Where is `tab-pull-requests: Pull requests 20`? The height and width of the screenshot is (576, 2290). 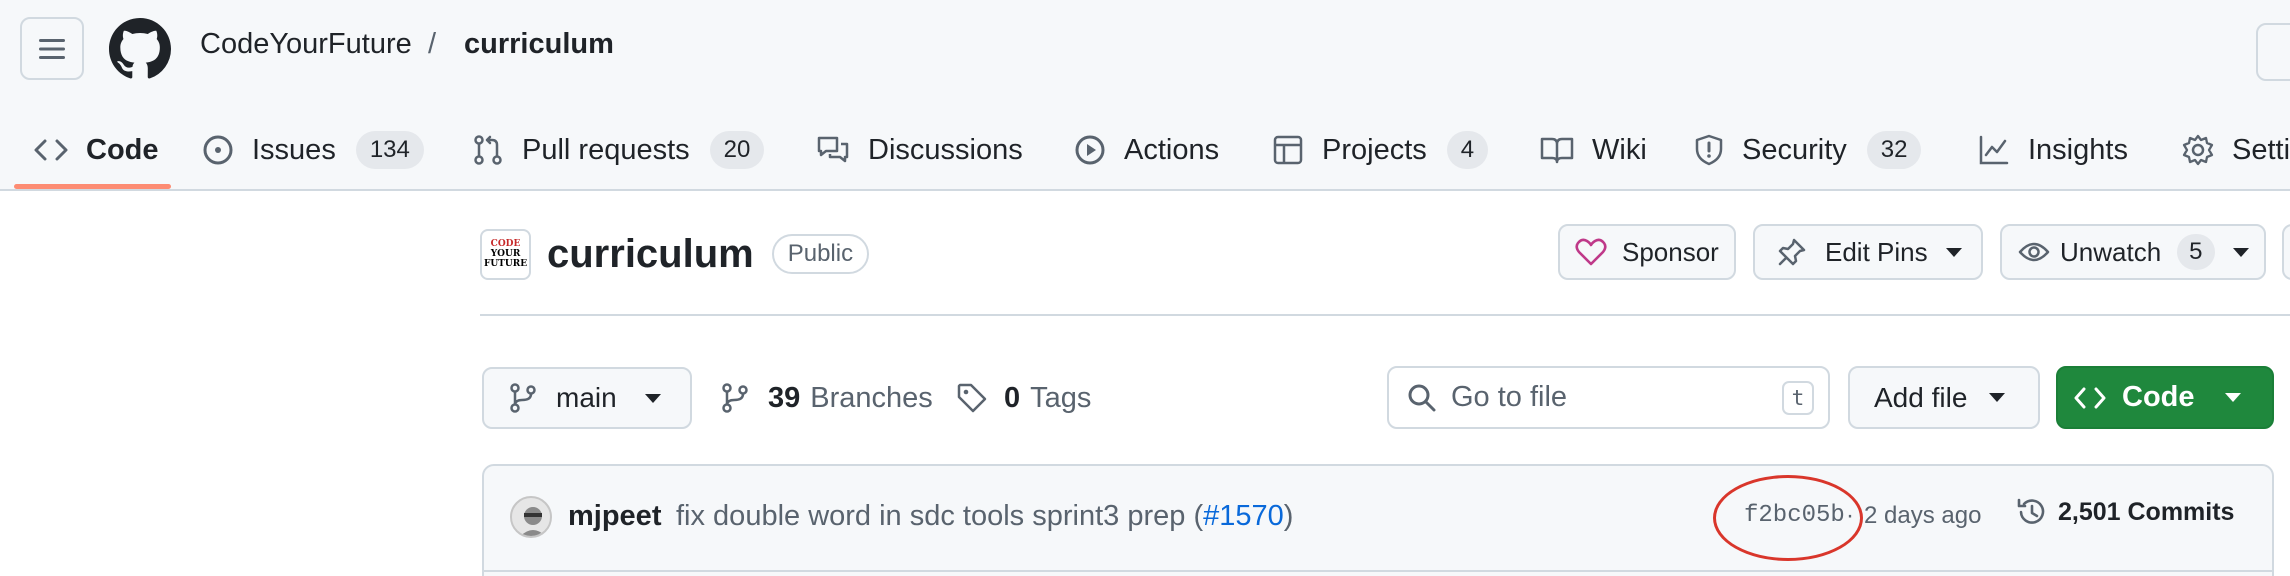 tab-pull-requests: Pull requests 20 is located at coordinates (618, 150).